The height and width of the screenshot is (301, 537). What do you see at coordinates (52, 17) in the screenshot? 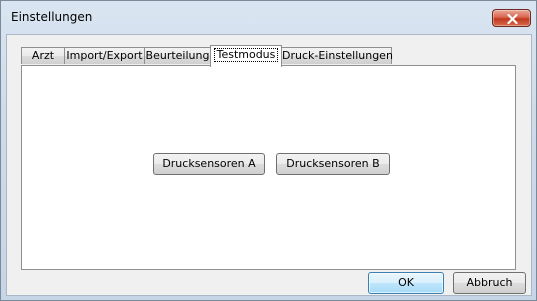
I see `window-title: Einstellungen` at bounding box center [52, 17].